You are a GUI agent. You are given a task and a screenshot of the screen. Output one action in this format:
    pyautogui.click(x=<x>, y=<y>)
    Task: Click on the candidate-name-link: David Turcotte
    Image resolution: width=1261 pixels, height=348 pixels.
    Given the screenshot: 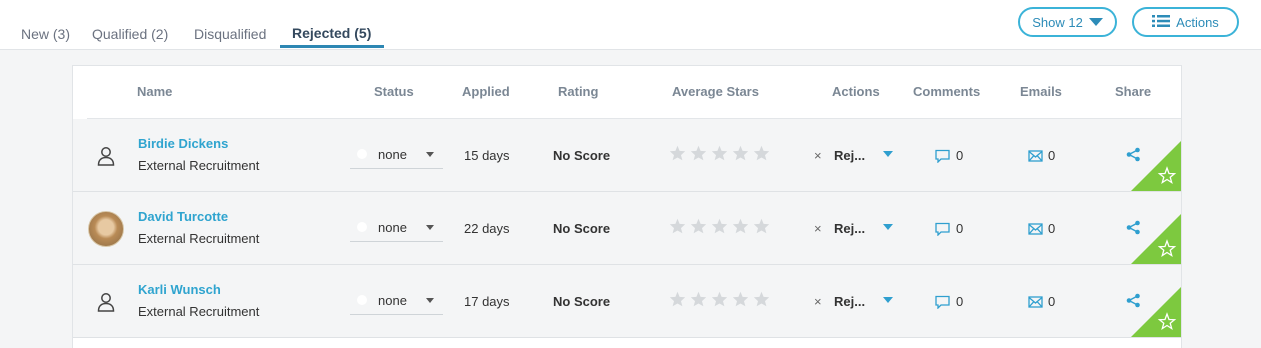 What is the action you would take?
    pyautogui.click(x=183, y=216)
    